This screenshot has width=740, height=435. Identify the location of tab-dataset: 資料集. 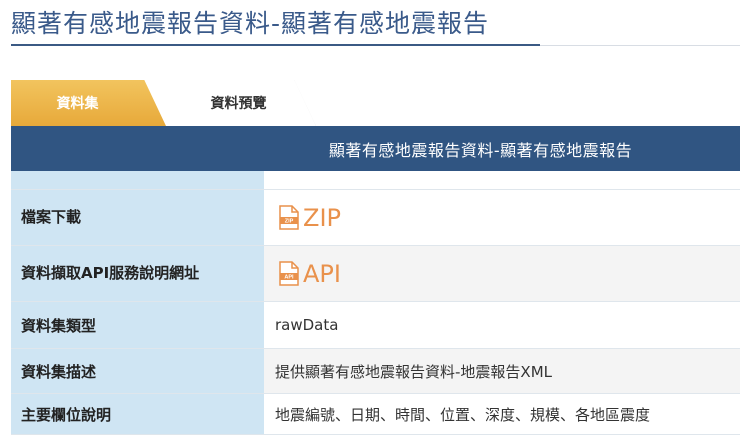
(88, 103).